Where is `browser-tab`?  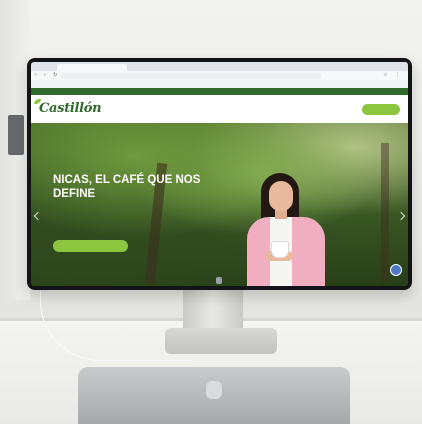
browser-tab is located at coordinates (92, 67).